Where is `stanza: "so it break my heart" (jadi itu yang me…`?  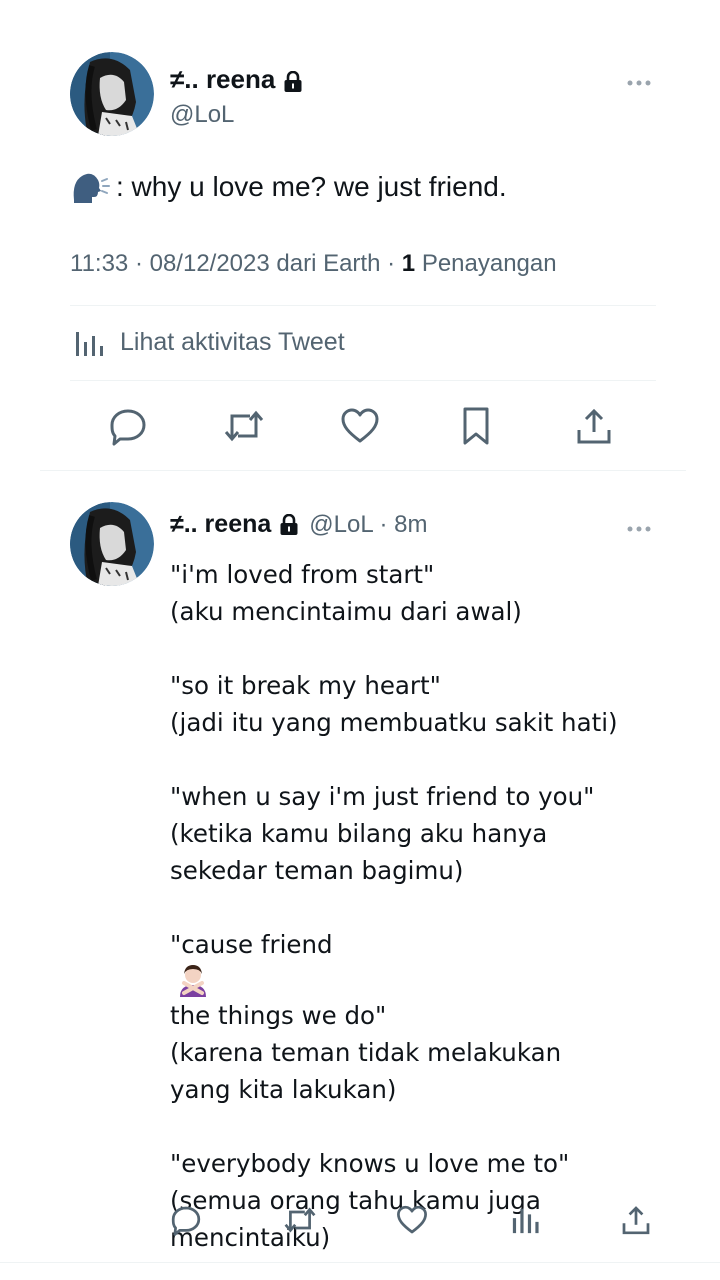
stanza: "so it break my heart" (jadi itu yang me… is located at coordinates (430, 704).